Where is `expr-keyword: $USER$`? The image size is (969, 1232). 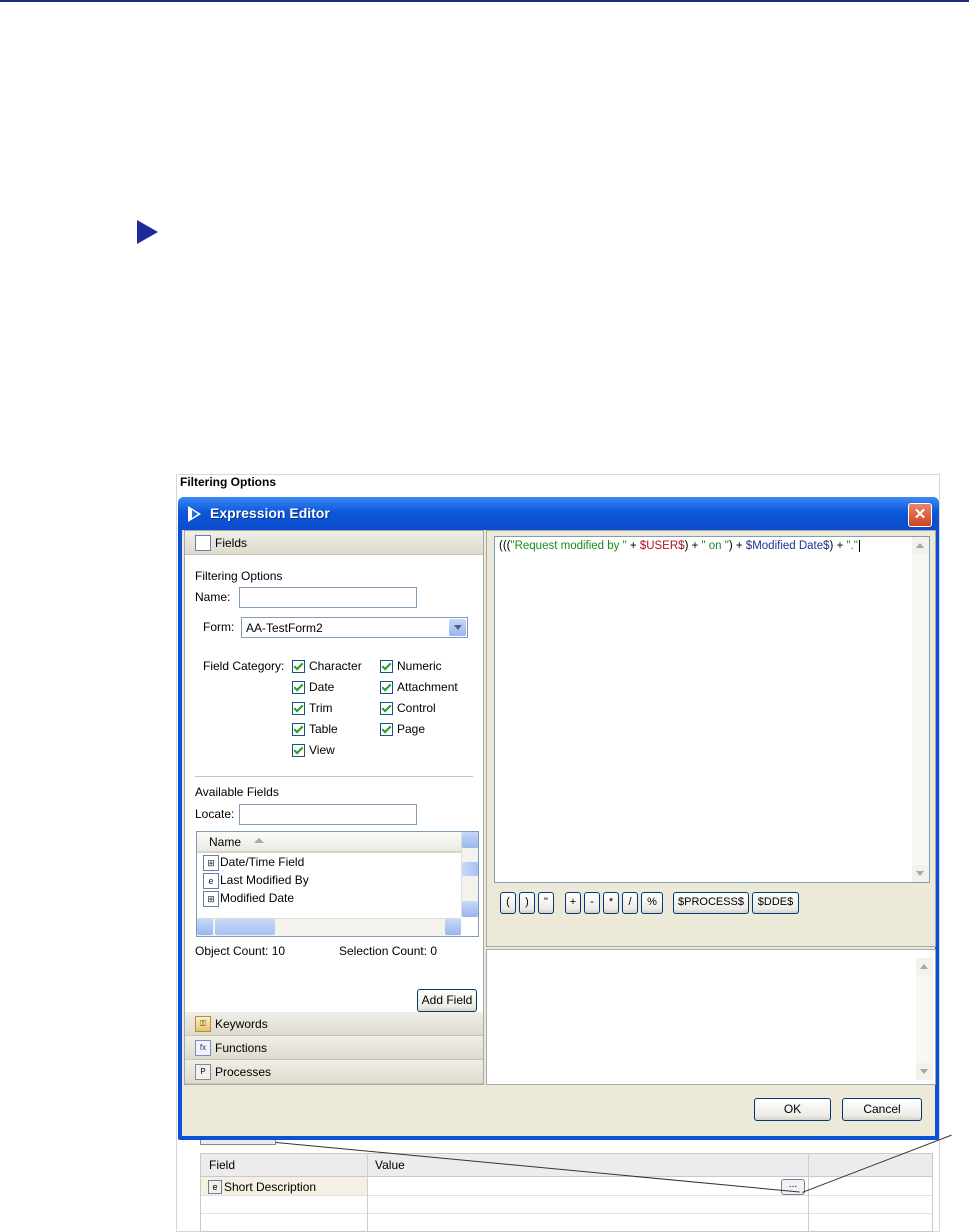 expr-keyword: $USER$ is located at coordinates (662, 546).